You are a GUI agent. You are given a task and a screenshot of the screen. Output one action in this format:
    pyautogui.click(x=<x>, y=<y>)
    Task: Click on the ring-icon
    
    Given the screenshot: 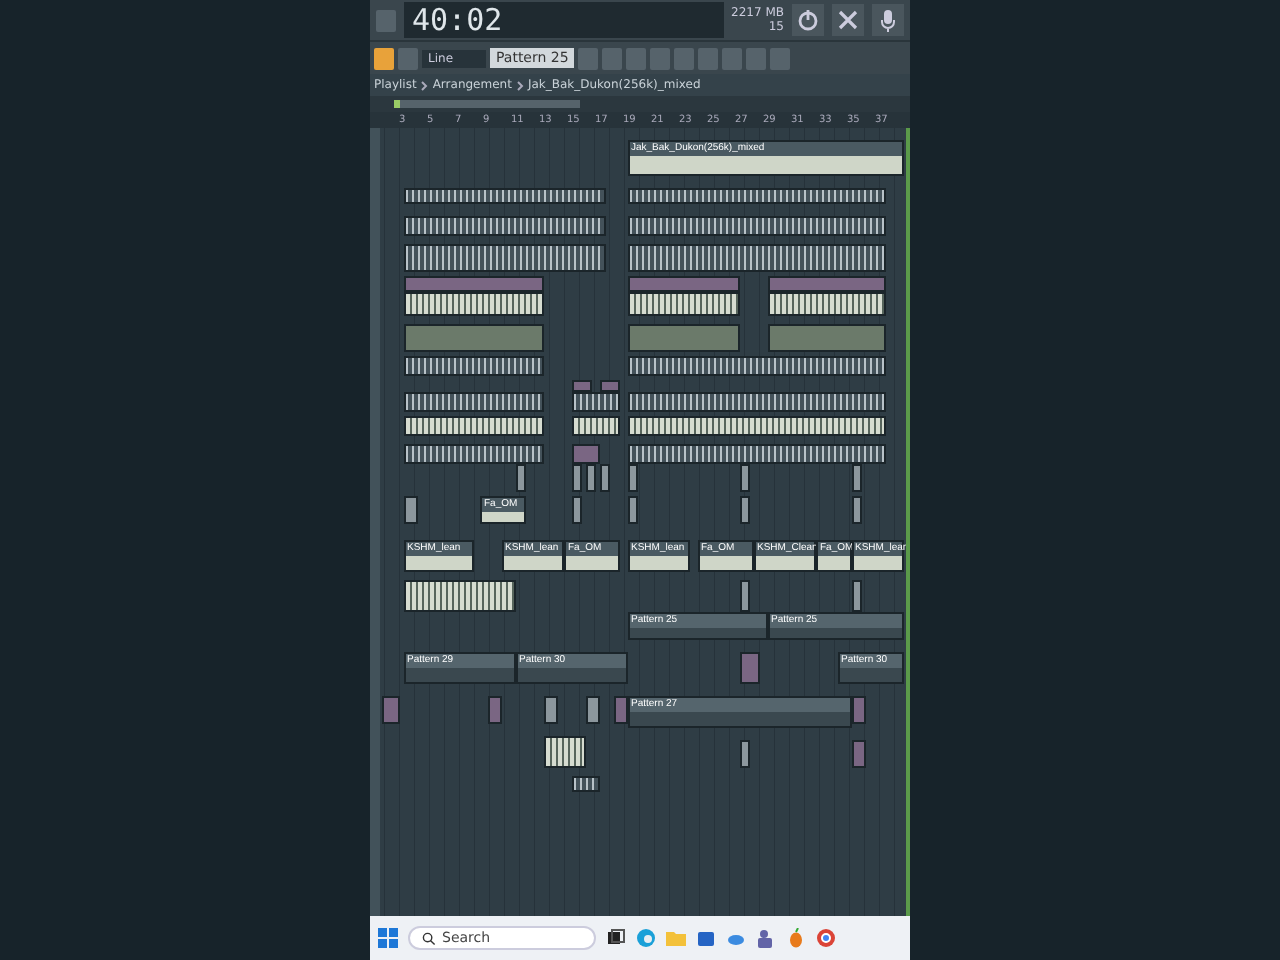 What is the action you would take?
    pyautogui.click(x=826, y=938)
    